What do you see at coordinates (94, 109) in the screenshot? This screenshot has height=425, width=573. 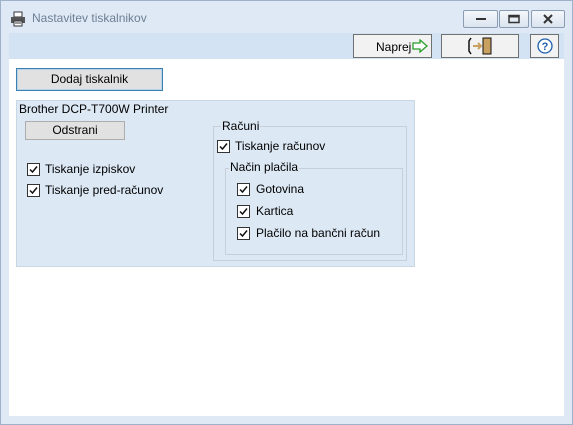 I see `printer-name: Brother DCP-T700W Printer` at bounding box center [94, 109].